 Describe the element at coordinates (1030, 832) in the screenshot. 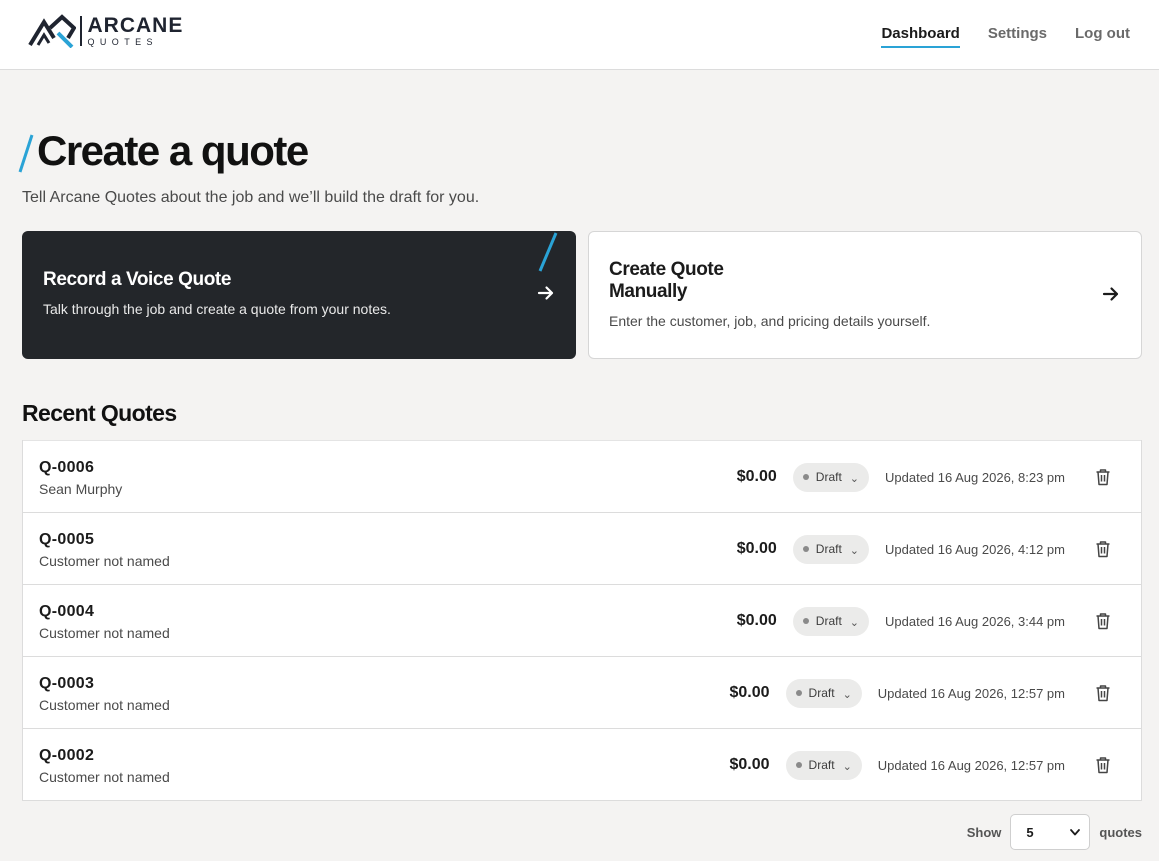

I see `page-size-value: 5` at that location.